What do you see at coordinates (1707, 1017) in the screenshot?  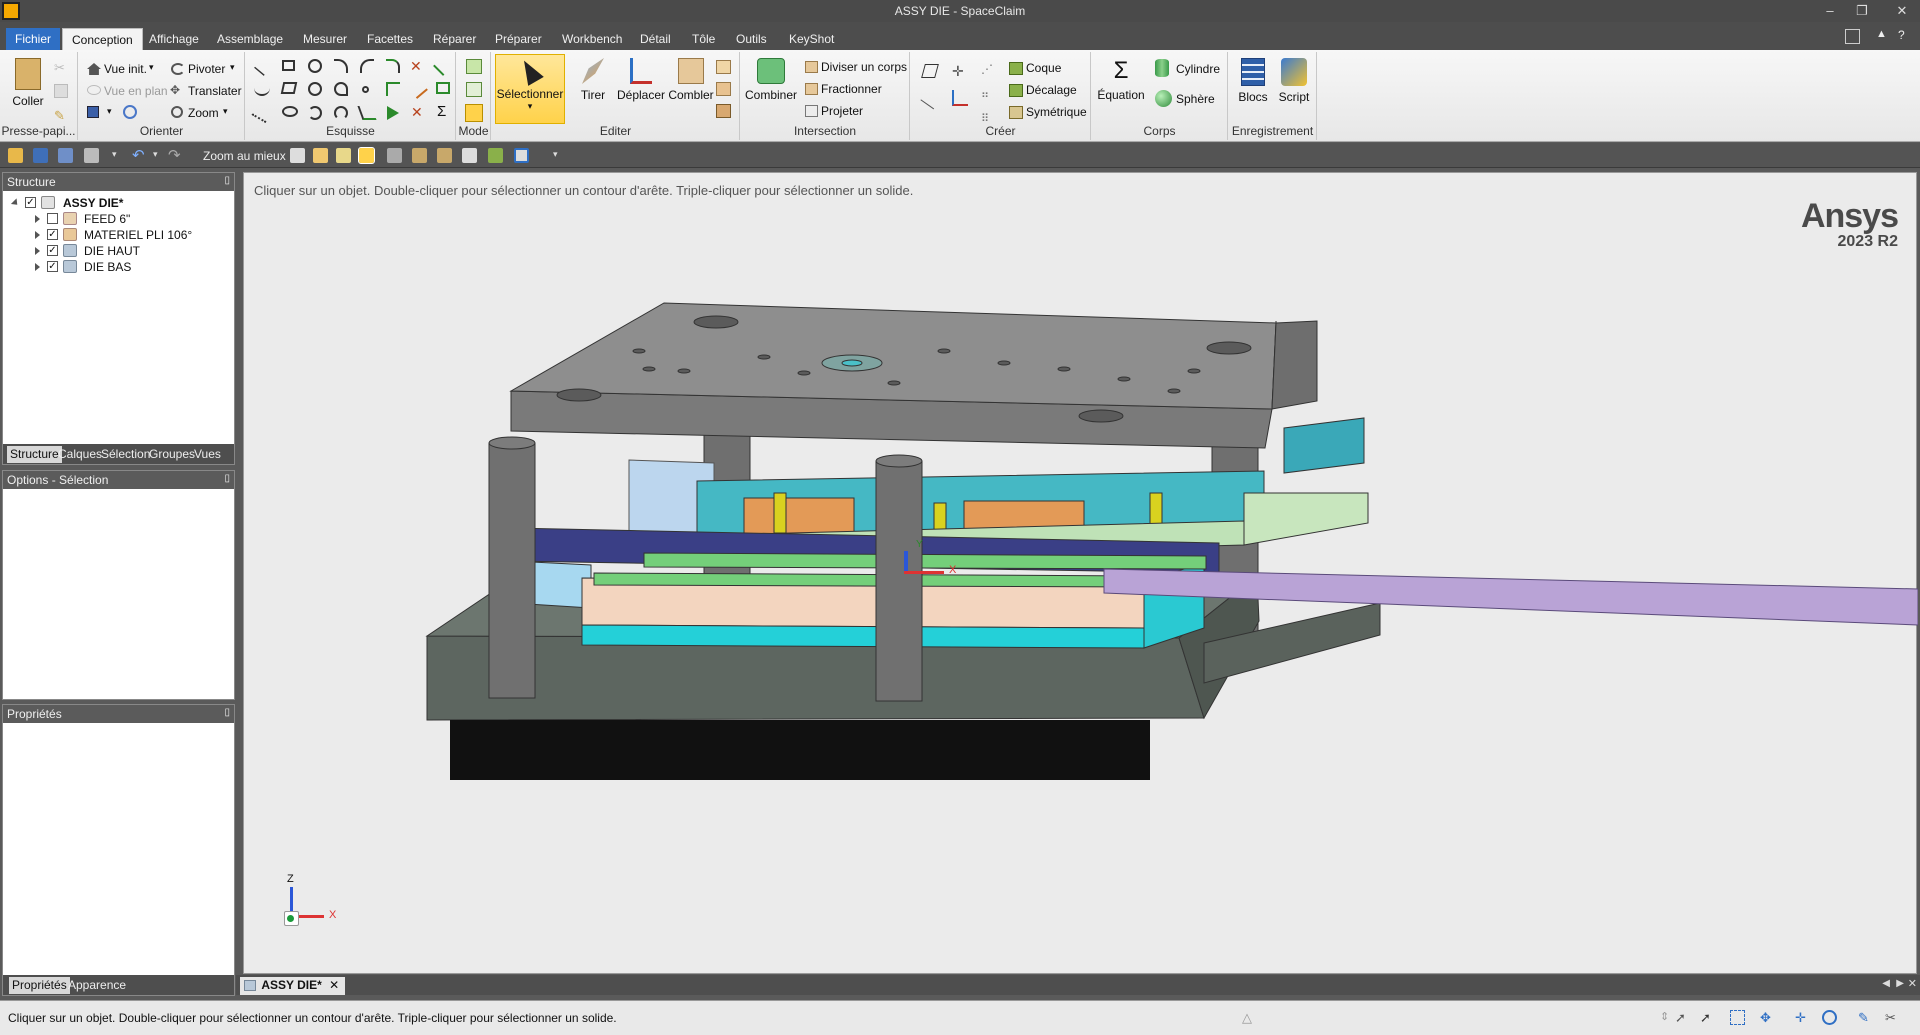 I see `cursor-icon: ➚` at bounding box center [1707, 1017].